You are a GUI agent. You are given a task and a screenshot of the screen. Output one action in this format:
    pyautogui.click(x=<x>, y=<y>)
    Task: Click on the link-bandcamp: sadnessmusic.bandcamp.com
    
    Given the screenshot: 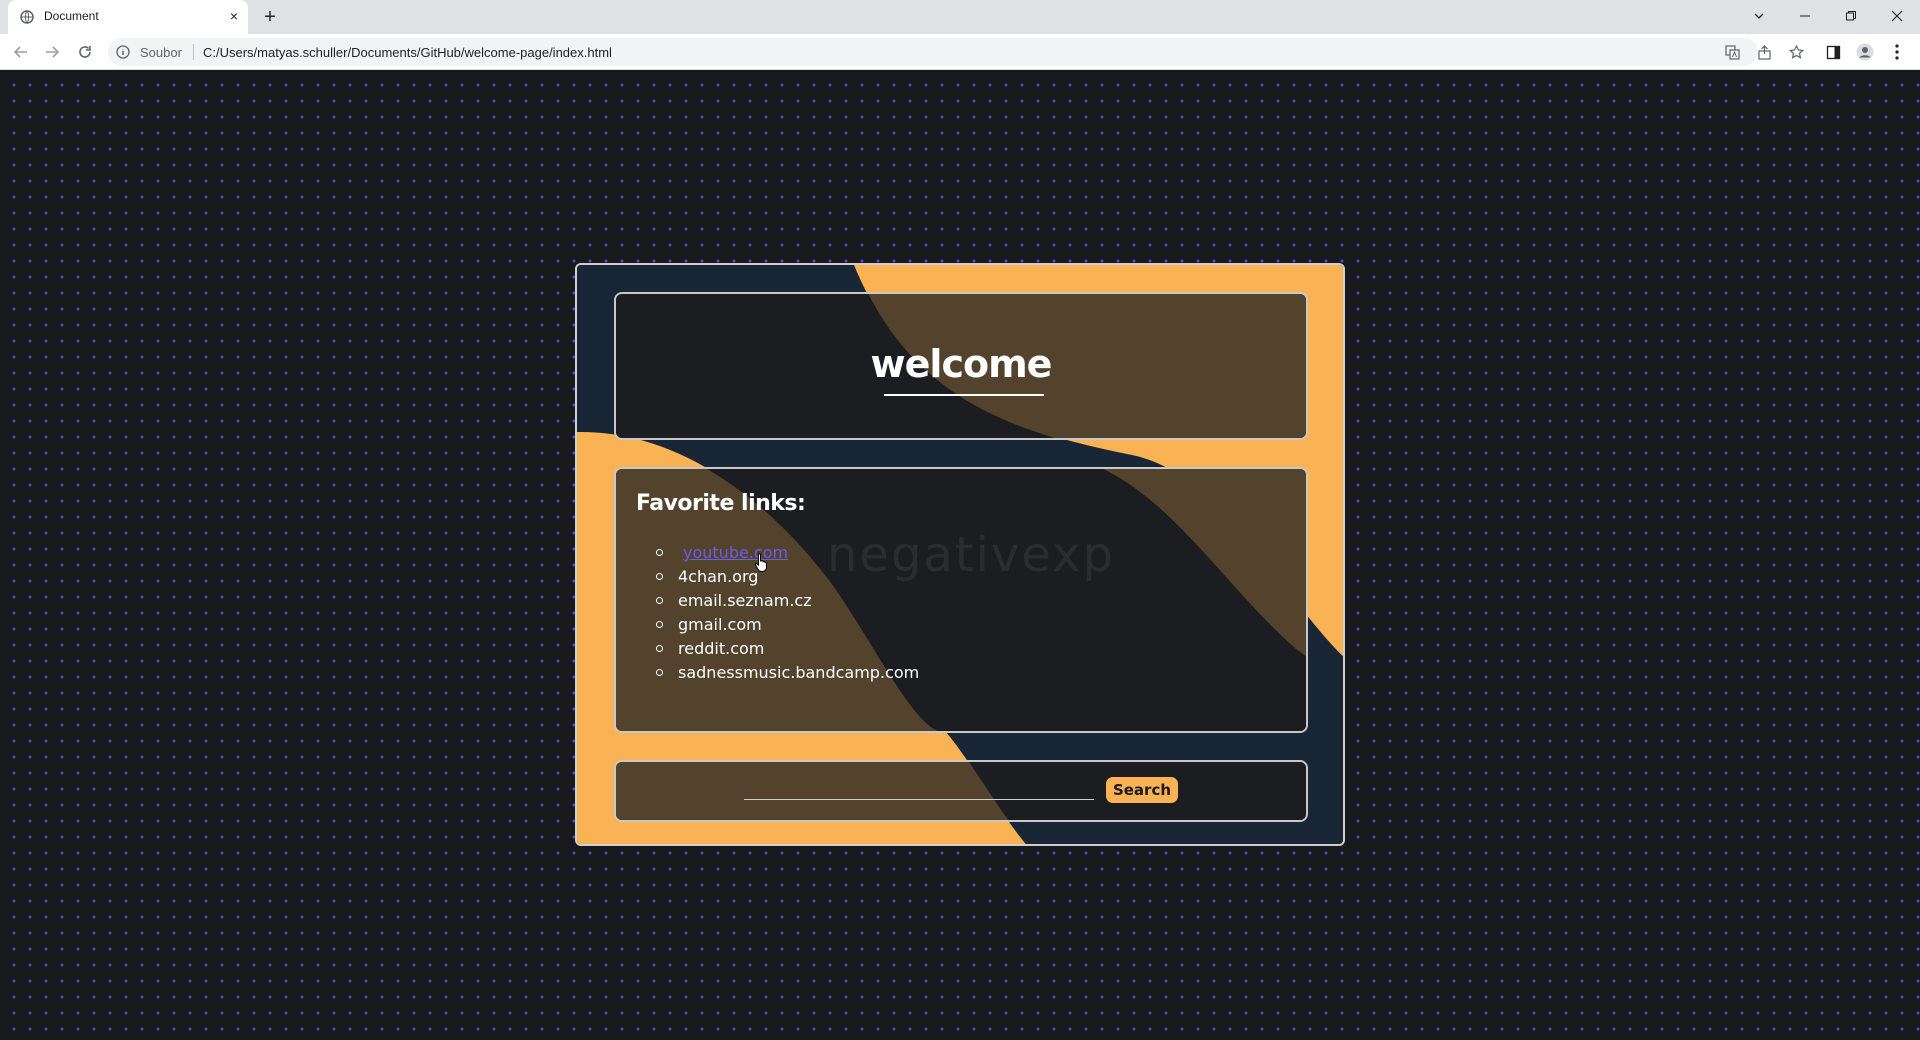 What is the action you would take?
    pyautogui.click(x=798, y=672)
    